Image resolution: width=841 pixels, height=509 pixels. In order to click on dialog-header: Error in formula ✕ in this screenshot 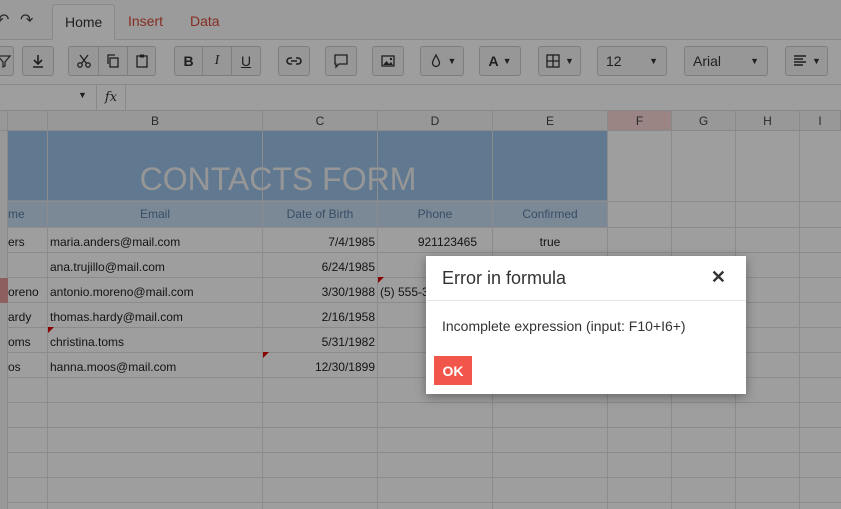, I will do `click(586, 278)`.